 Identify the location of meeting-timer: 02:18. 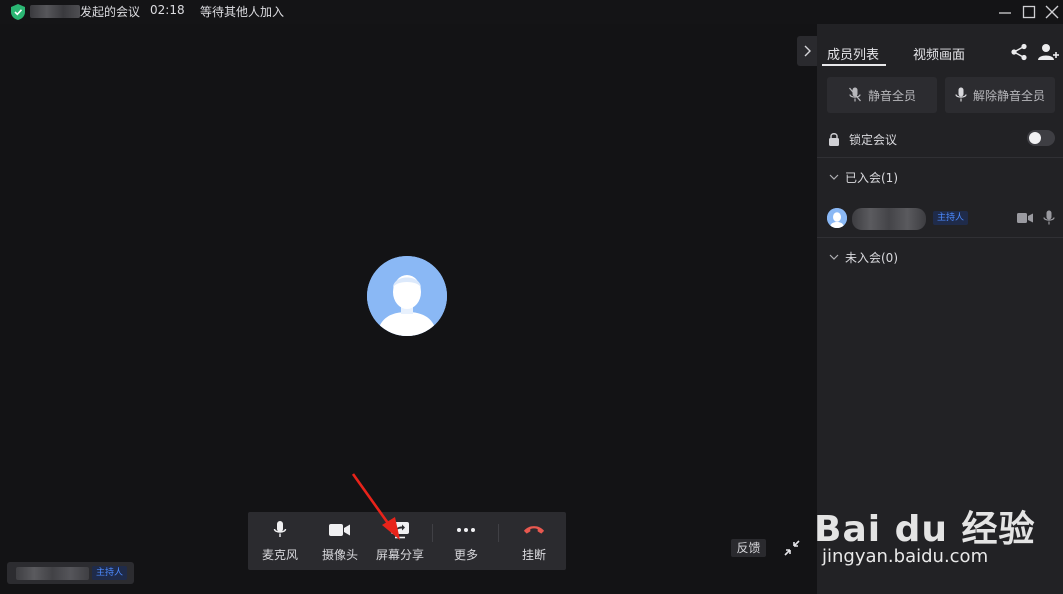
(167, 10).